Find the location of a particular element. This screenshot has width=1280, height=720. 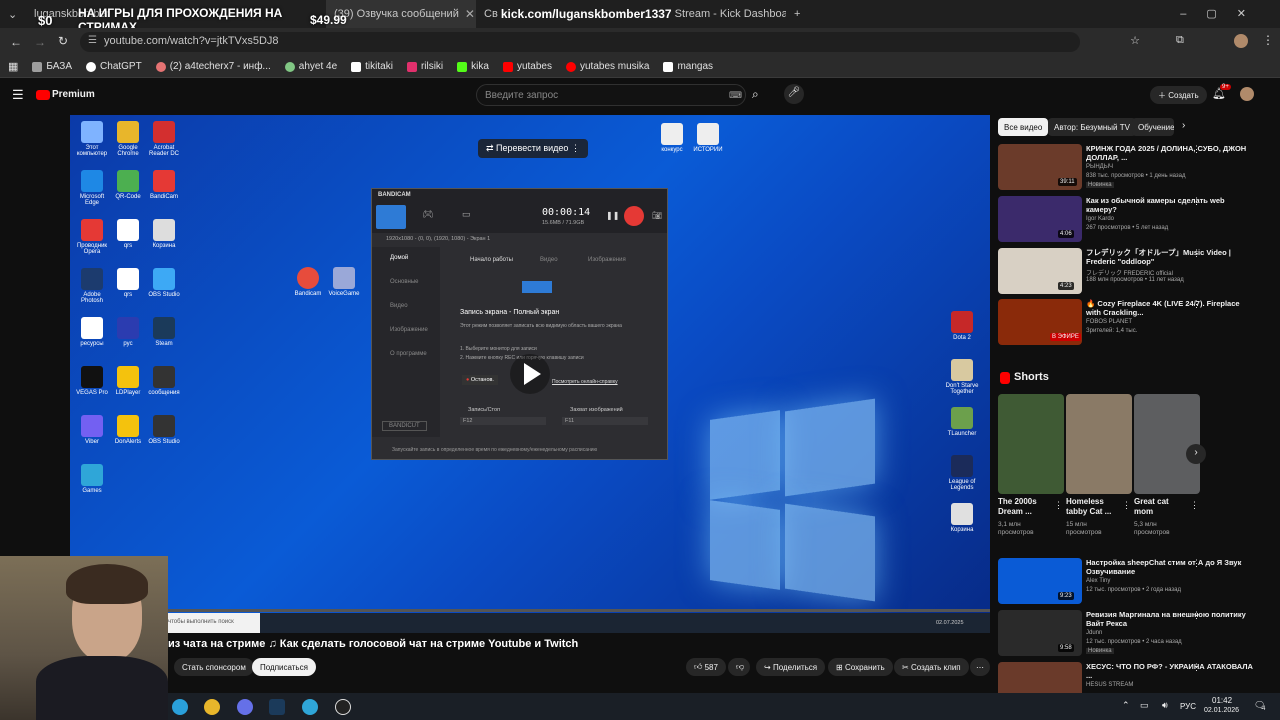

bookmark-baza: БАЗА is located at coordinates (52, 66).